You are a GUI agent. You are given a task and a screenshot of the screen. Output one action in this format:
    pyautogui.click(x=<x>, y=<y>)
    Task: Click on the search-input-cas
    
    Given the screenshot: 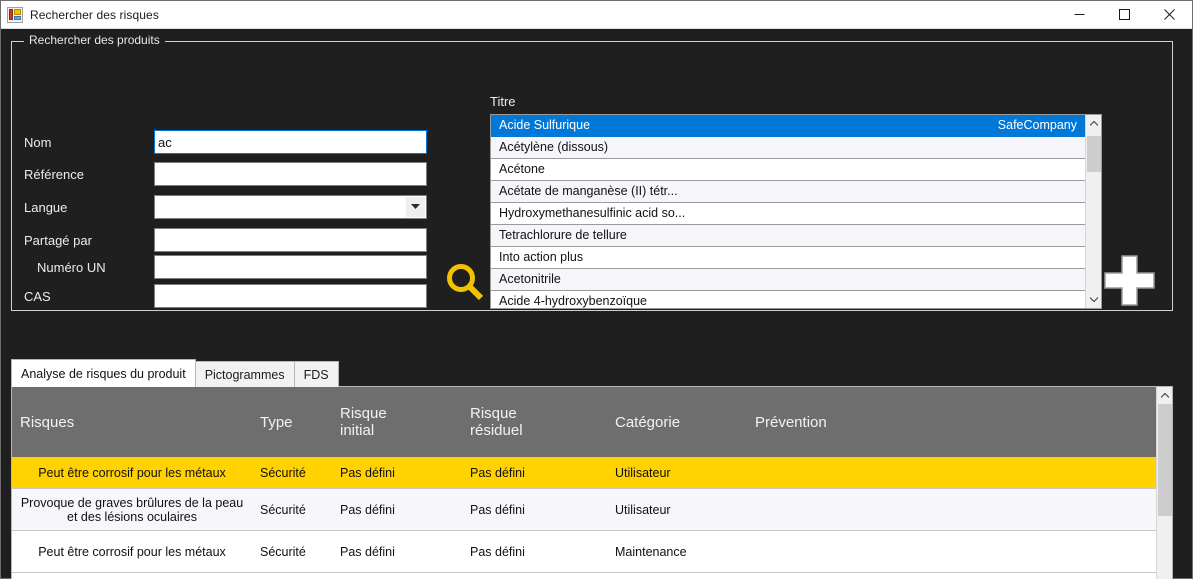 What is the action you would take?
    pyautogui.click(x=290, y=296)
    